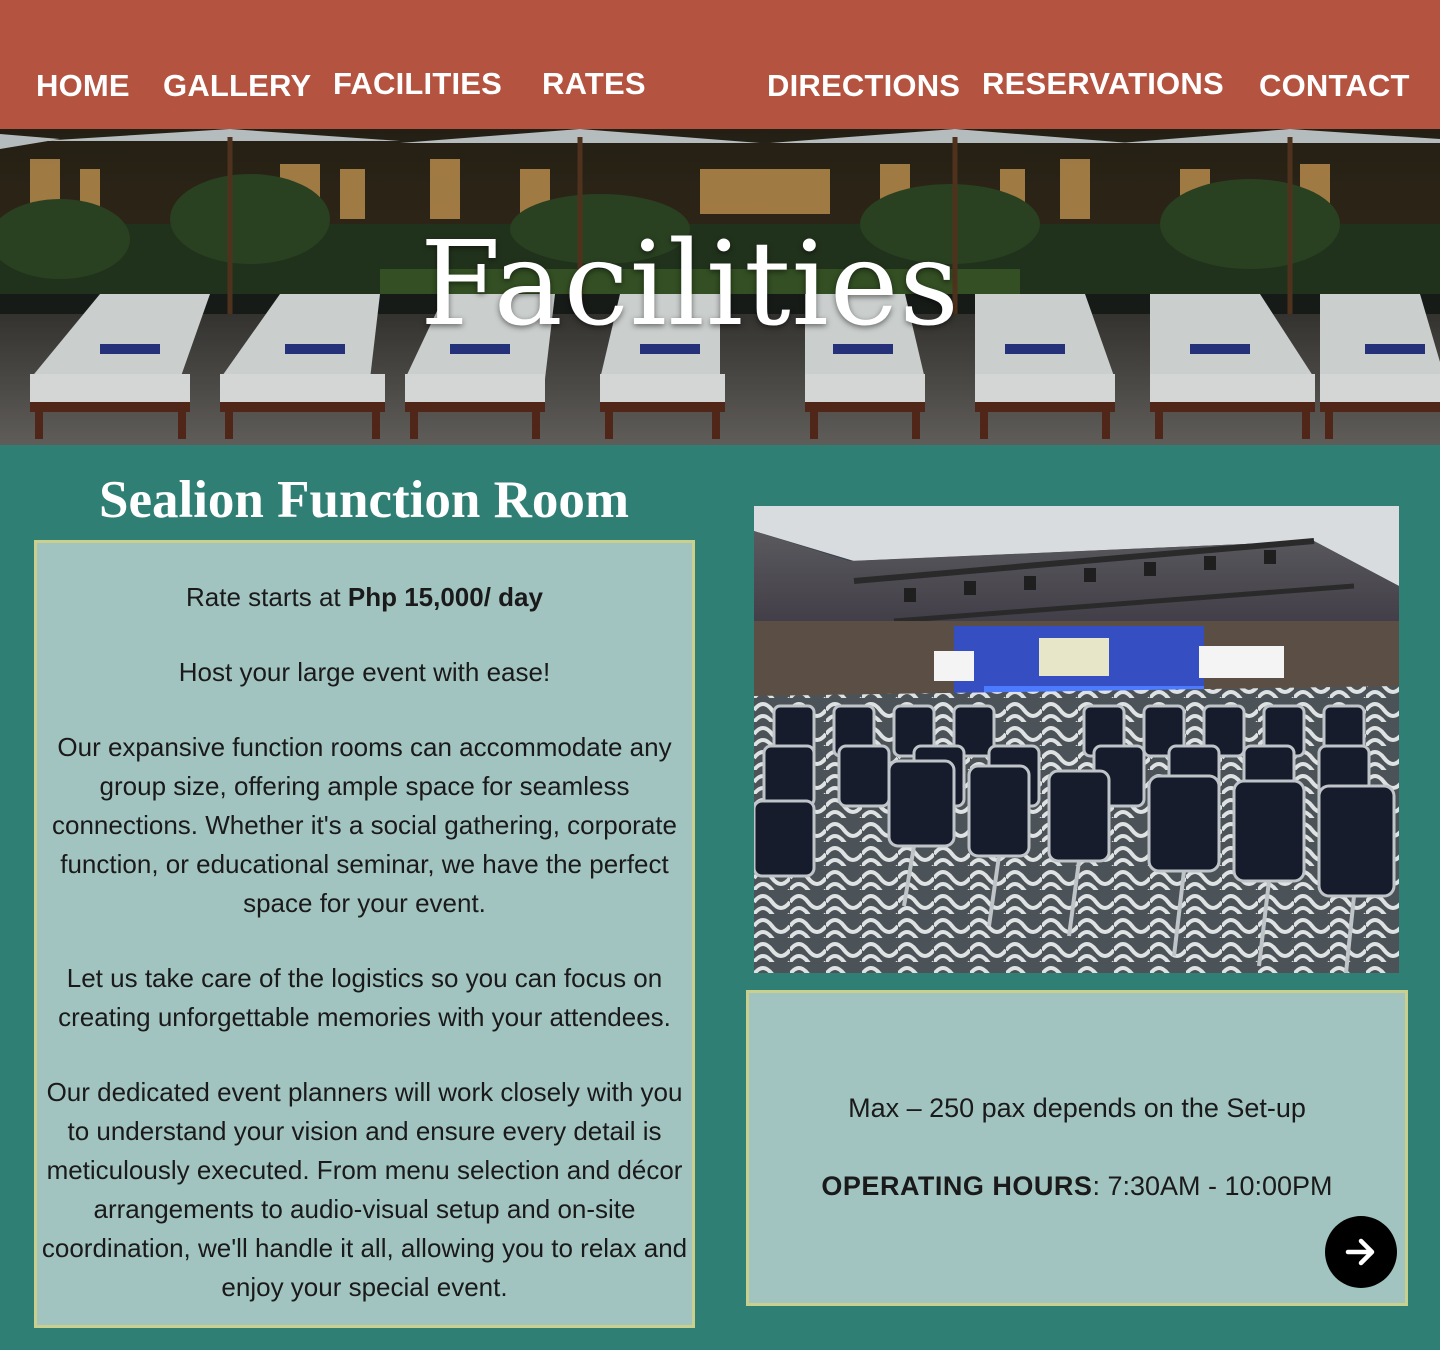  I want to click on rate-line: Rate starts at Php 15,000/ day, so click(364, 597).